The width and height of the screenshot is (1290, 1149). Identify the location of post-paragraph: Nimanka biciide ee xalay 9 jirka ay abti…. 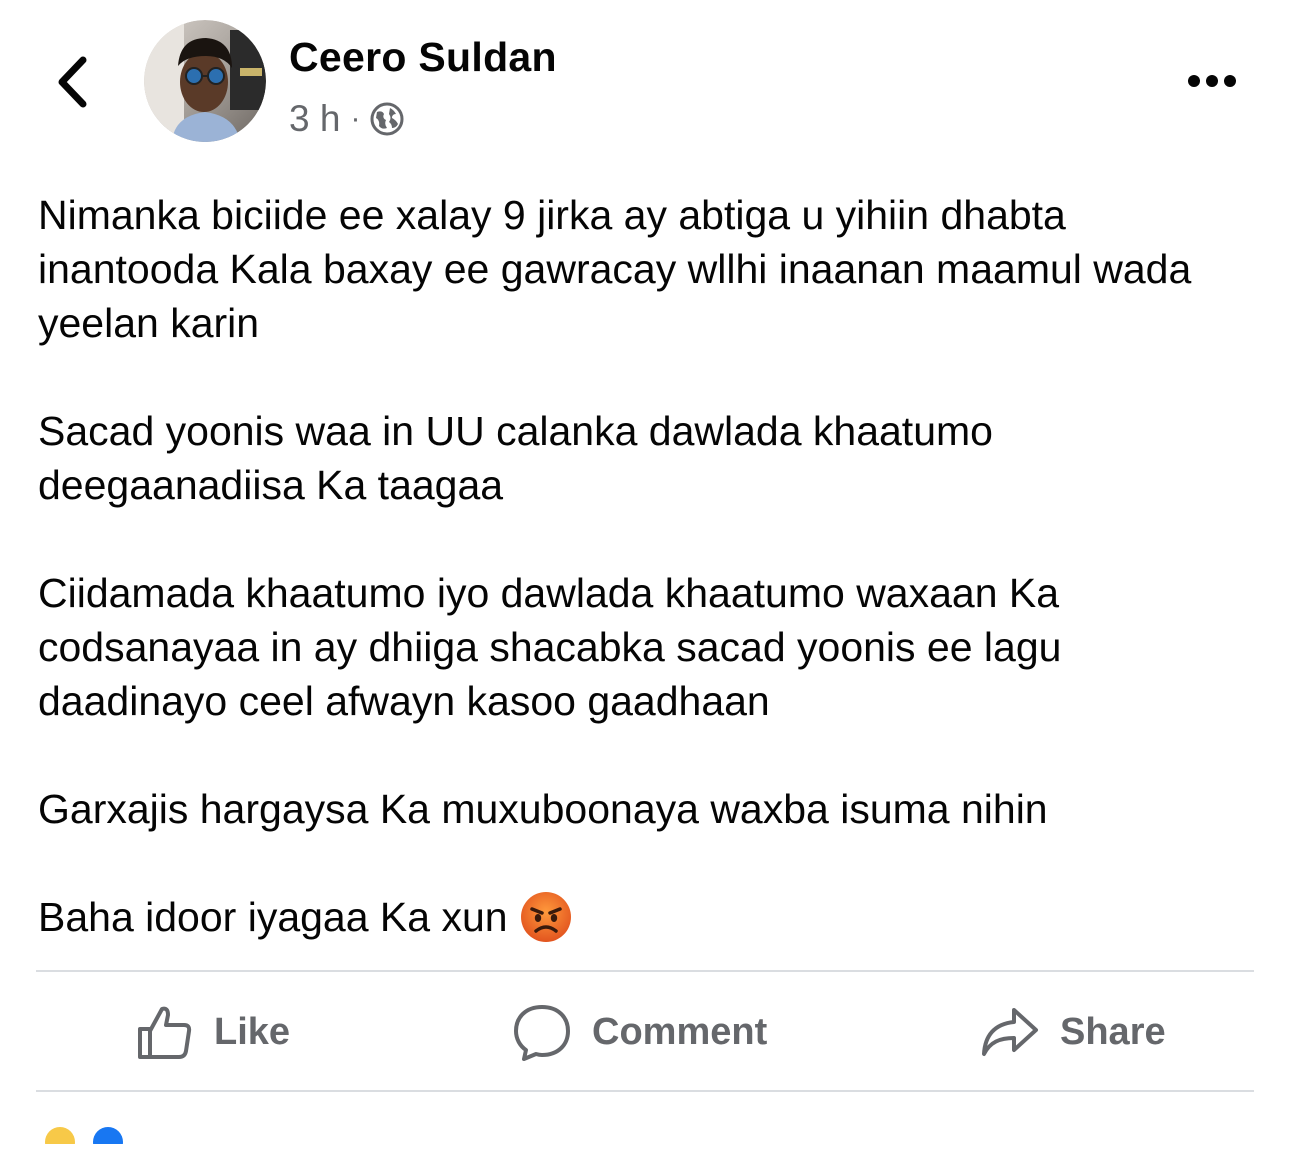
(620, 269).